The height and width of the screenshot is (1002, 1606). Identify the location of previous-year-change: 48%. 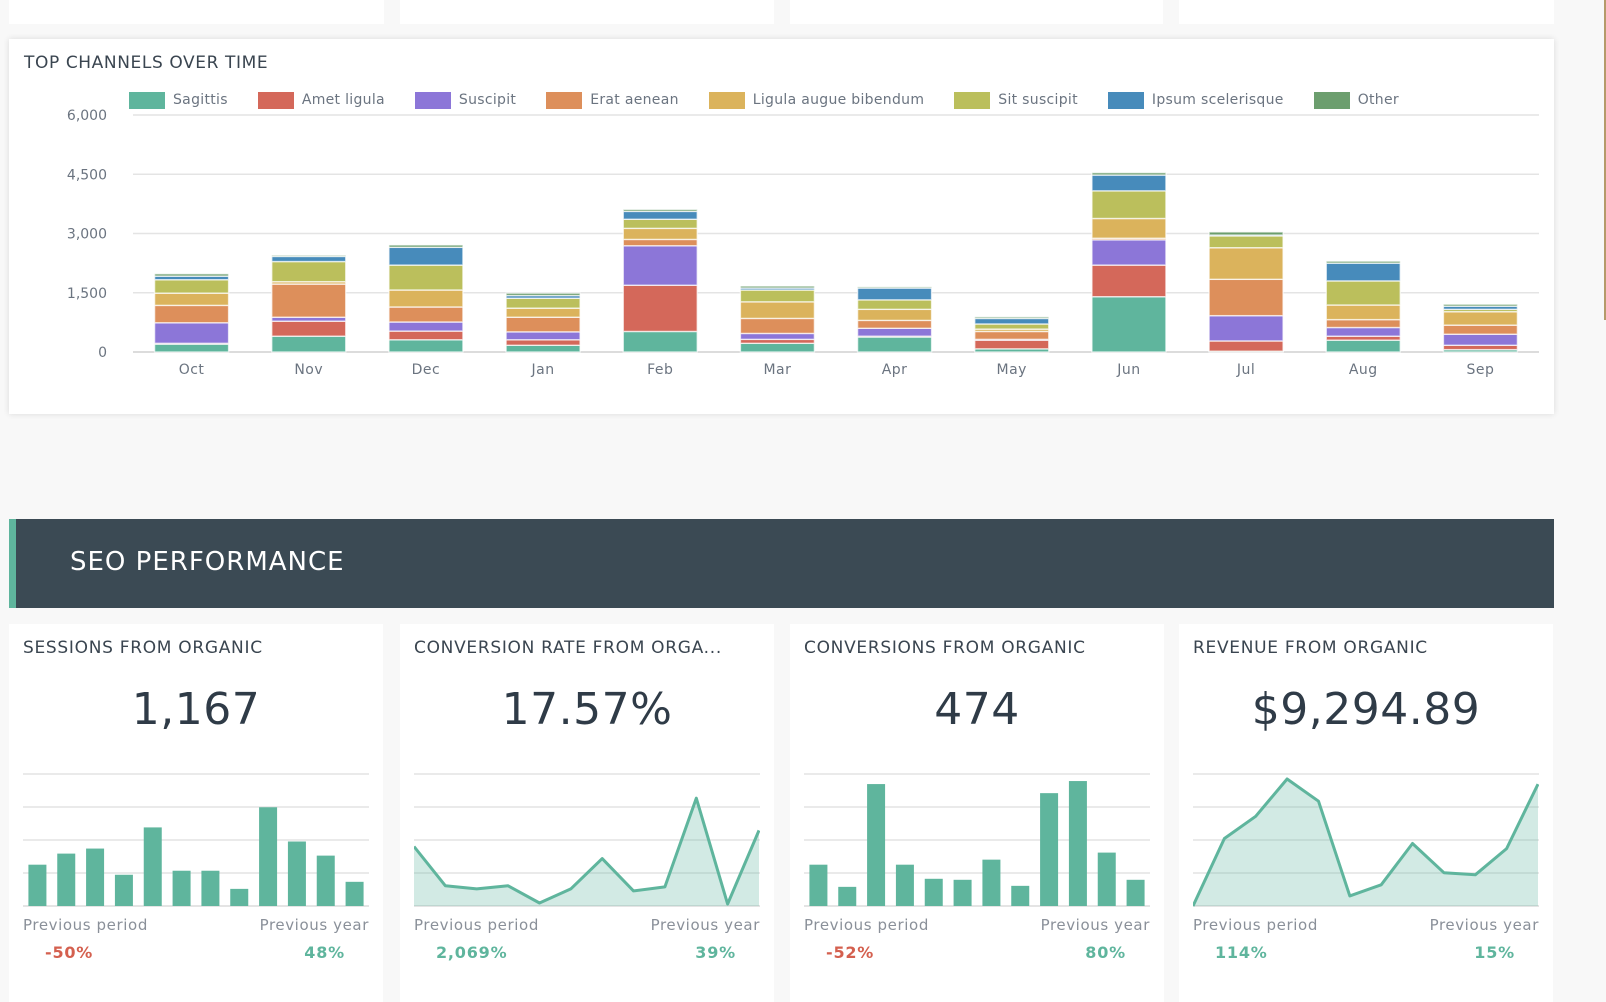
(324, 952).